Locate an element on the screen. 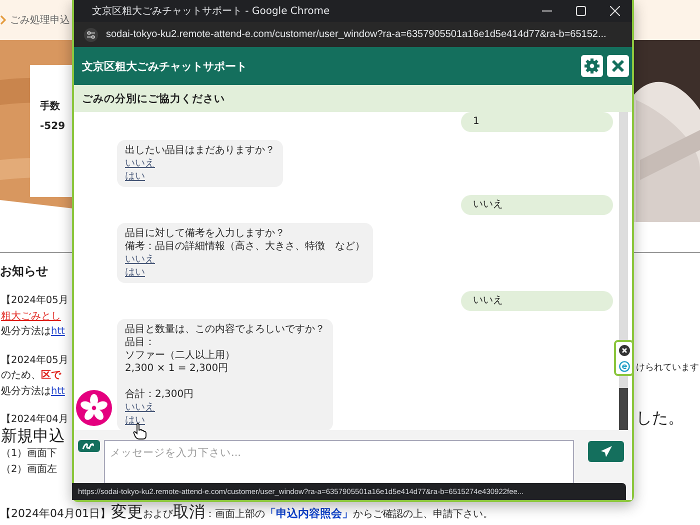 The image size is (700, 525). paper-plane-icon is located at coordinates (606, 451).